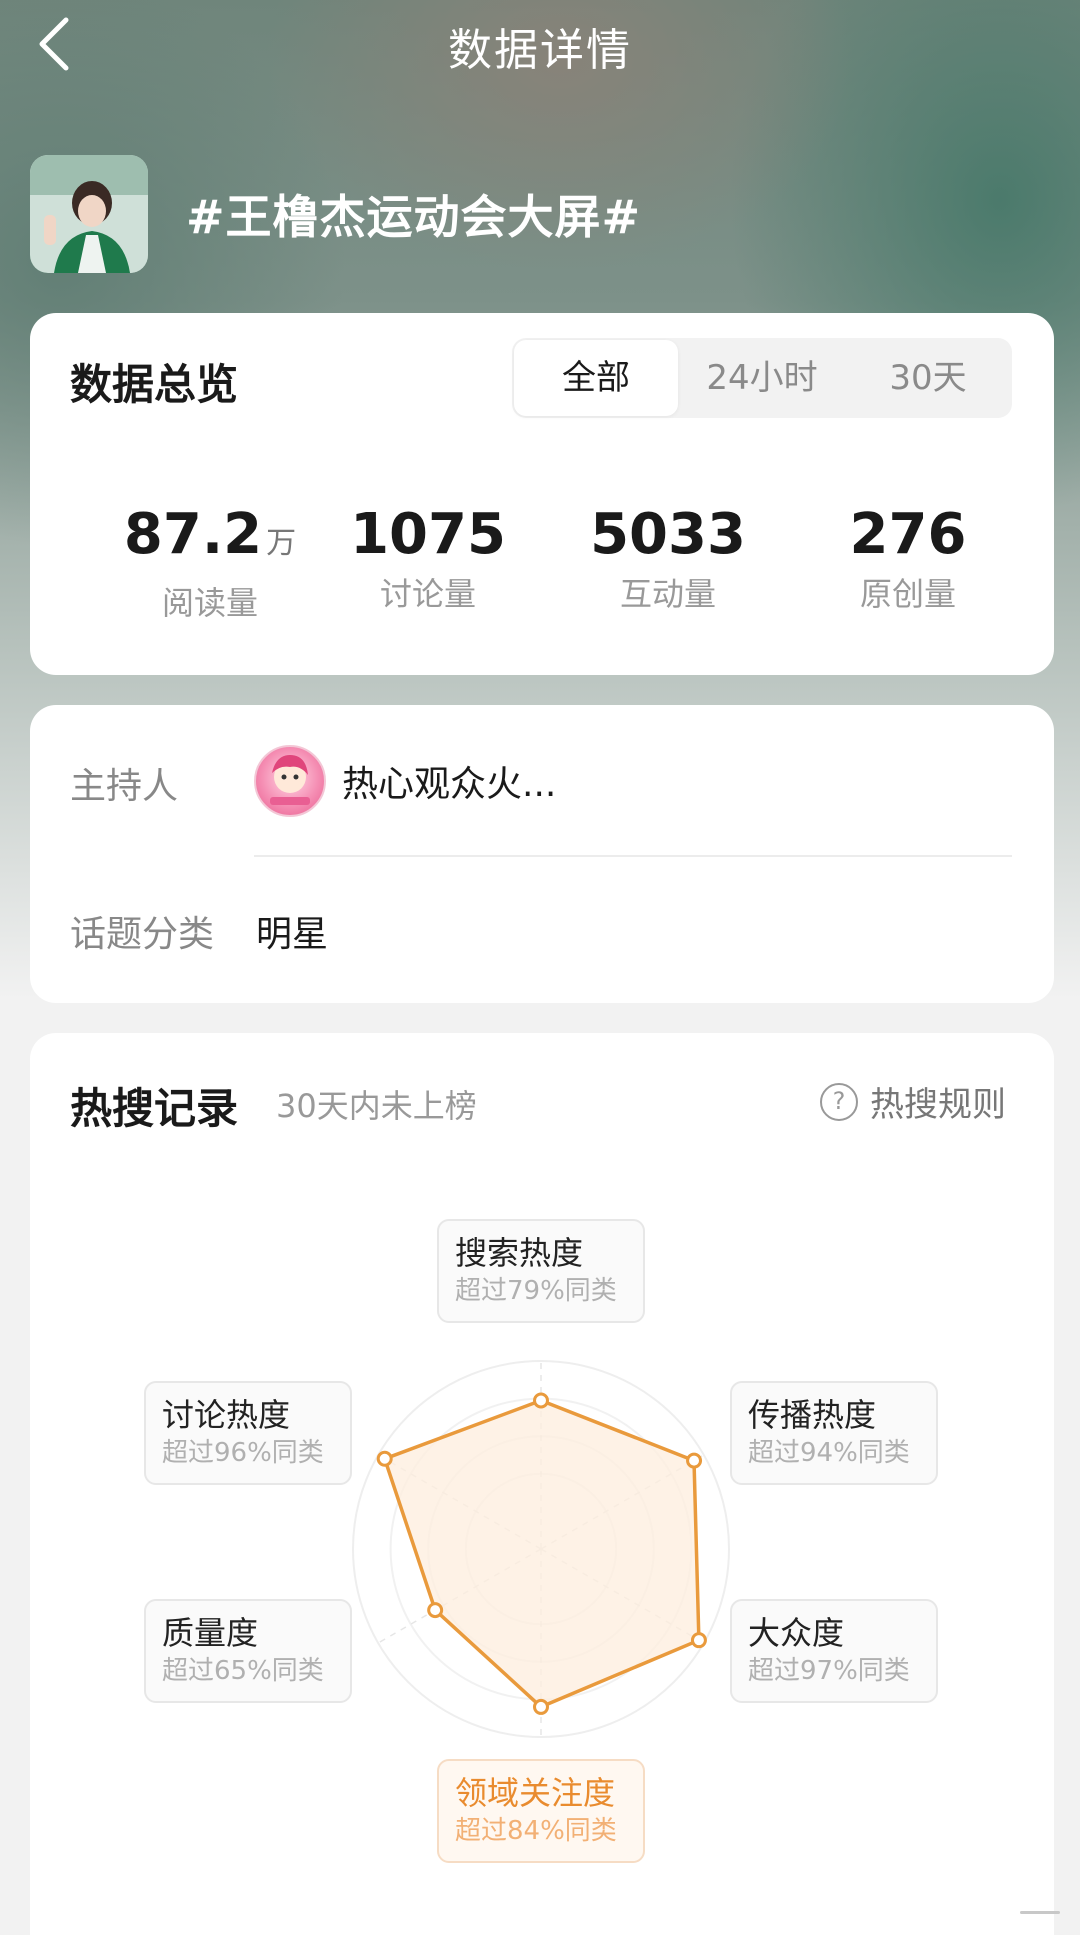 This screenshot has height=1935, width=1080. I want to click on topic-header: #王橹杰运动会大屏#, so click(335, 214).